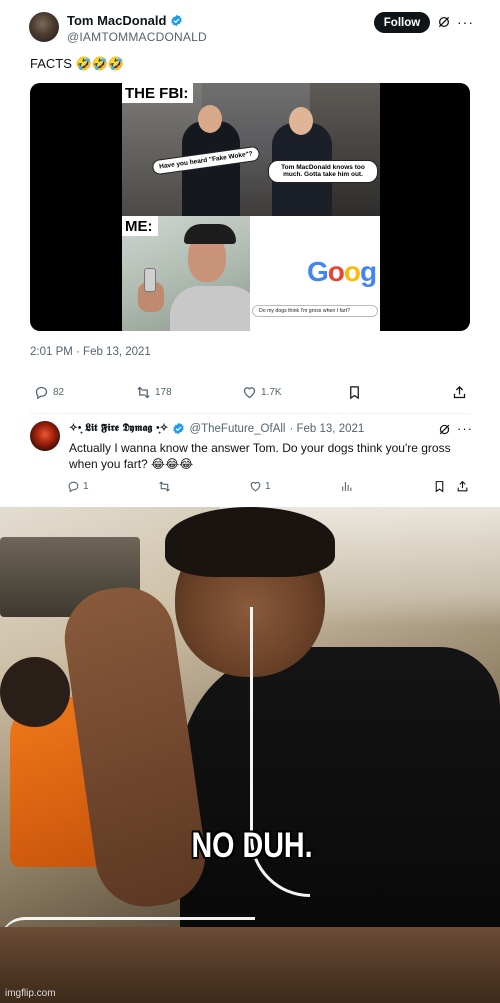  I want to click on author-name-row: Tom MacDonald, so click(125, 20).